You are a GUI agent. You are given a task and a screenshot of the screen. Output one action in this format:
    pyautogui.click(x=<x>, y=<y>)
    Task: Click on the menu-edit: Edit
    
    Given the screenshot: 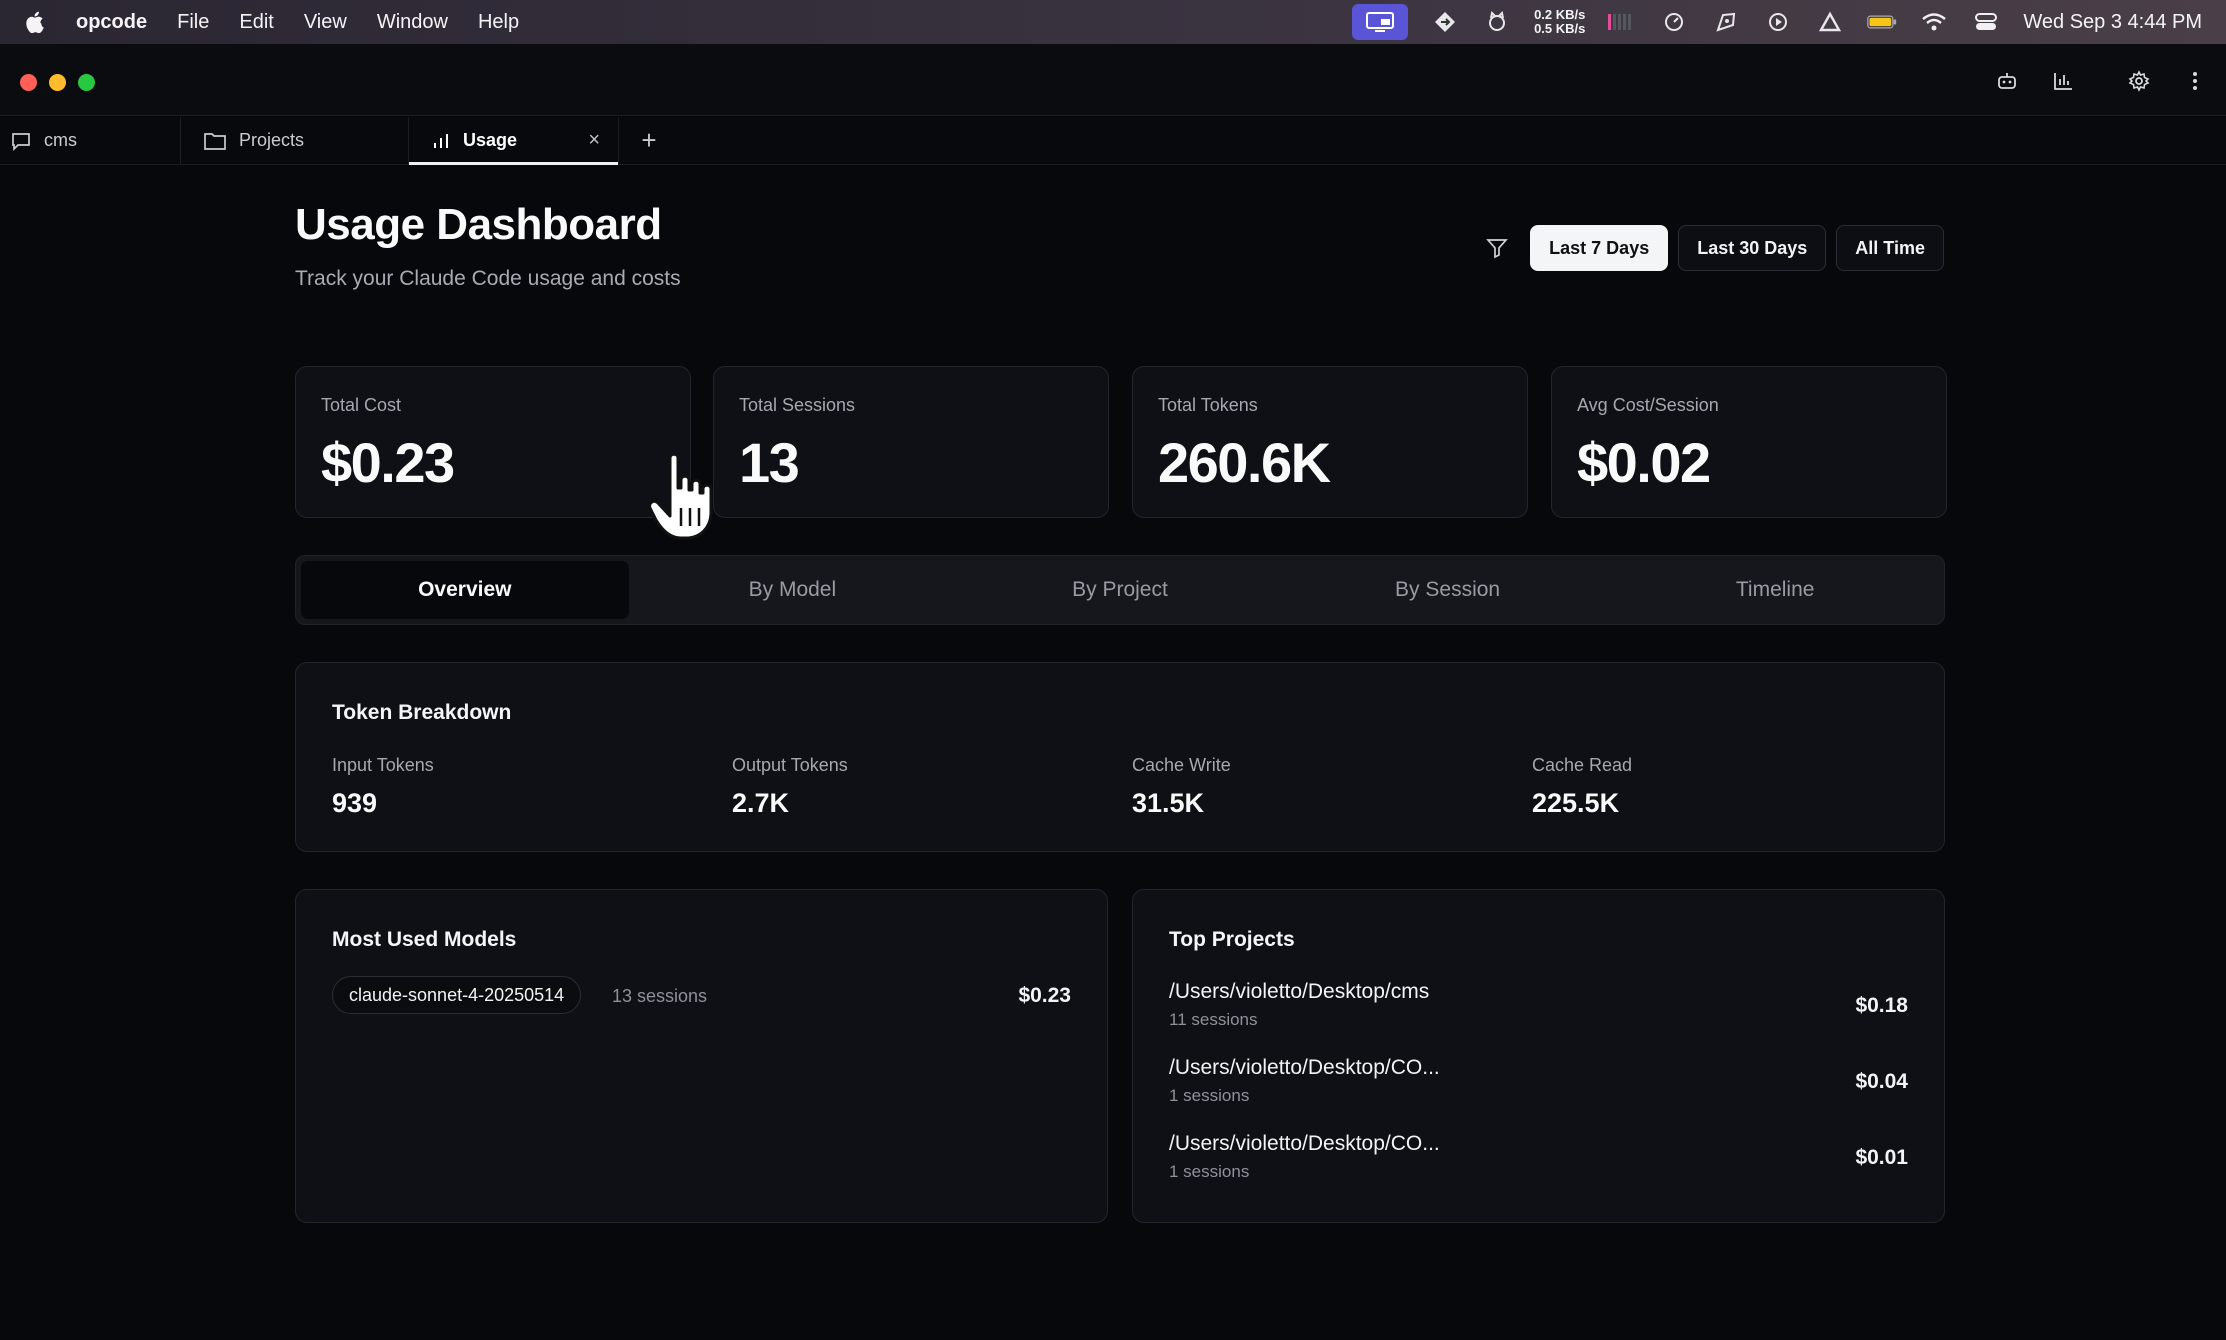 What is the action you would take?
    pyautogui.click(x=256, y=22)
    